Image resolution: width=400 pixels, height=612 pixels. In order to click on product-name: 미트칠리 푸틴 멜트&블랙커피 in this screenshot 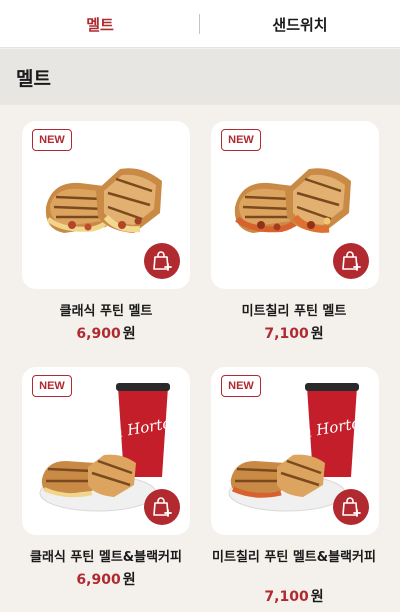, I will do `click(294, 557)`.